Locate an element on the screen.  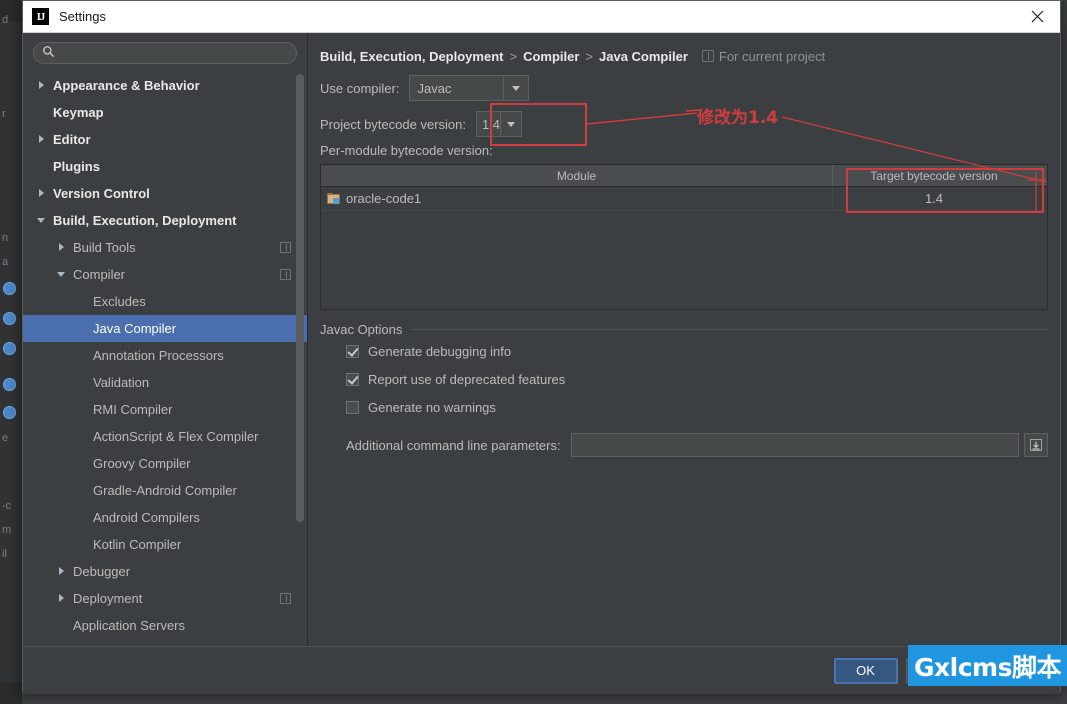
sidebar-item-excludes: Excludes is located at coordinates (165, 301).